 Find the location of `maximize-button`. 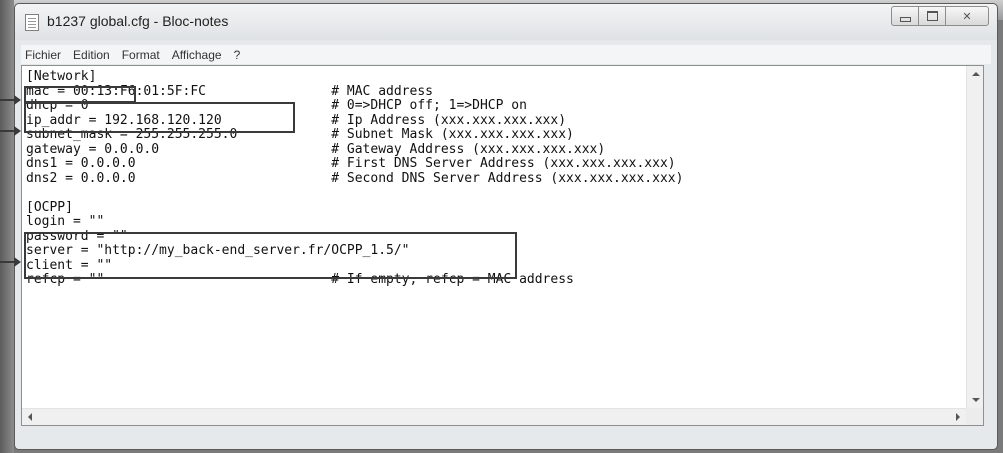

maximize-button is located at coordinates (931, 16).